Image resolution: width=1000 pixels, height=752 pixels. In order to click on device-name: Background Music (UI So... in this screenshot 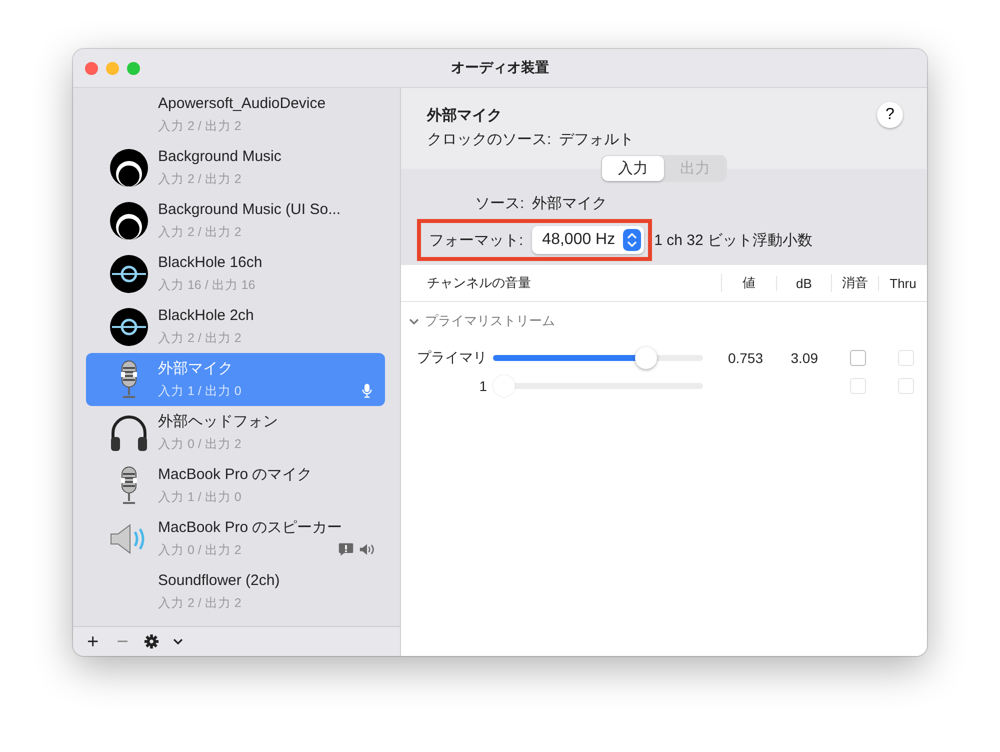, I will do `click(250, 210)`.